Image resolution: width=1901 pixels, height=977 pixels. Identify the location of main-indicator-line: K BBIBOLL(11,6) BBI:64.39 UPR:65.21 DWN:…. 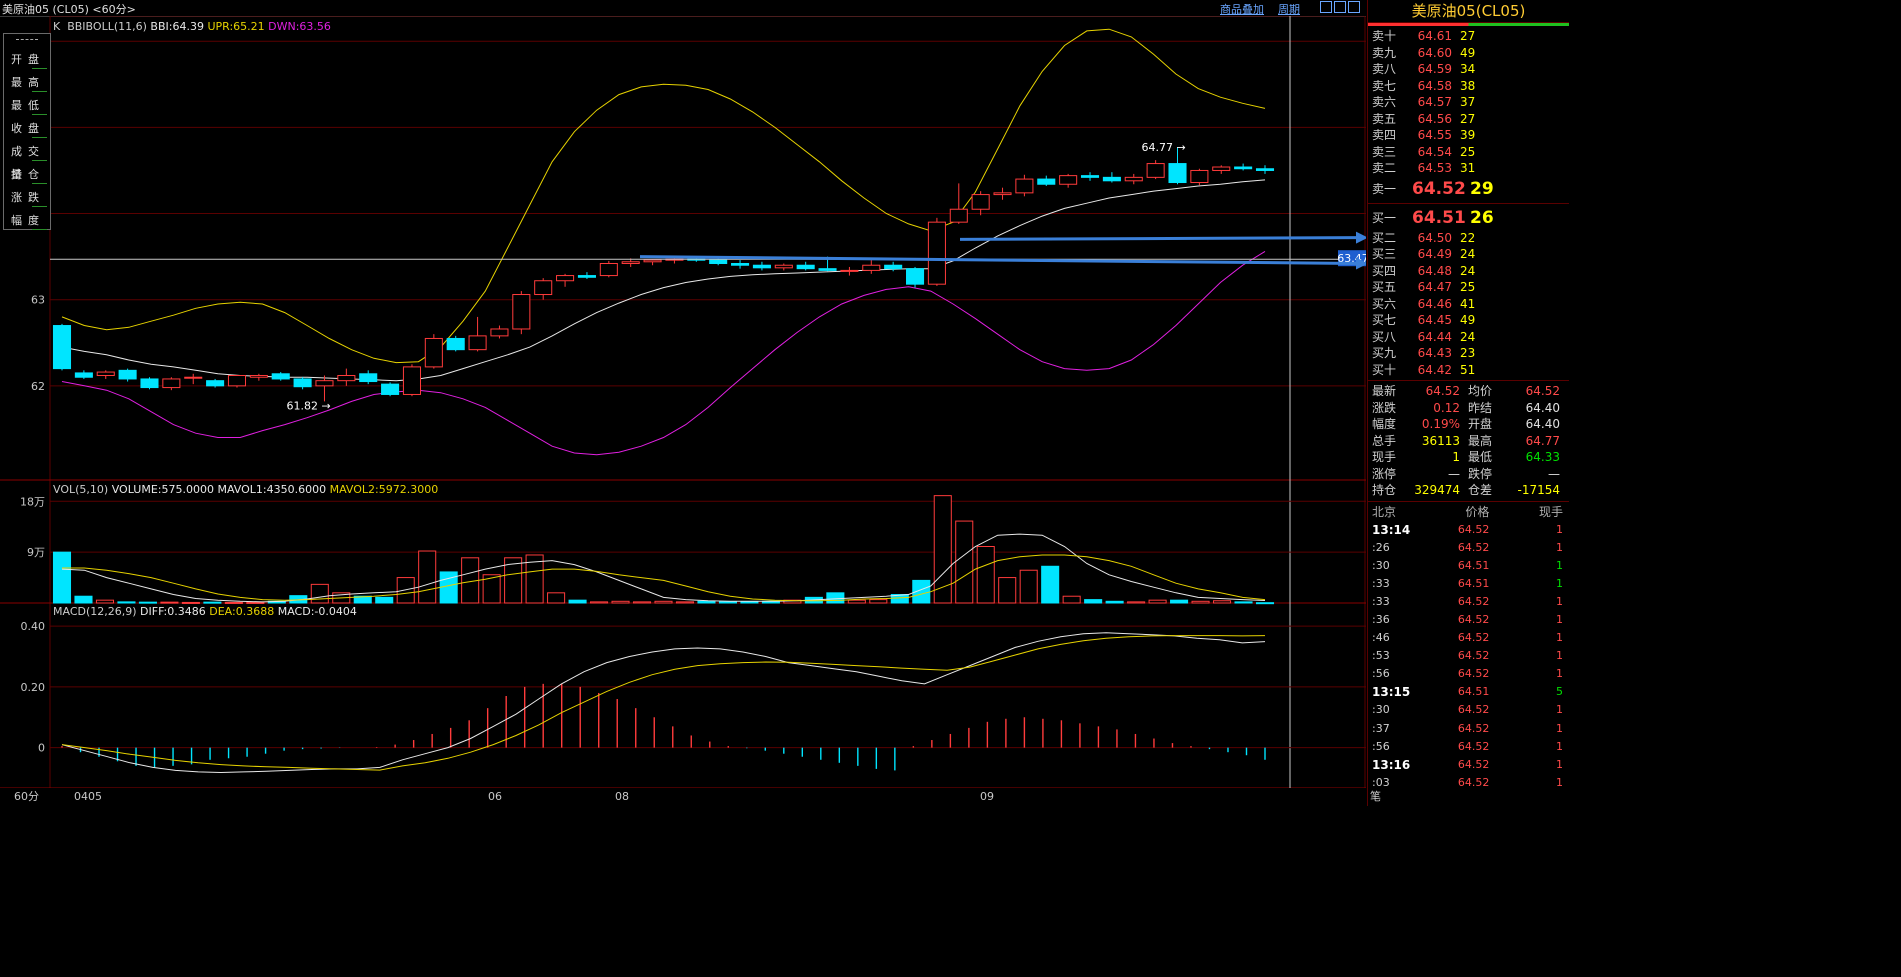
(192, 26).